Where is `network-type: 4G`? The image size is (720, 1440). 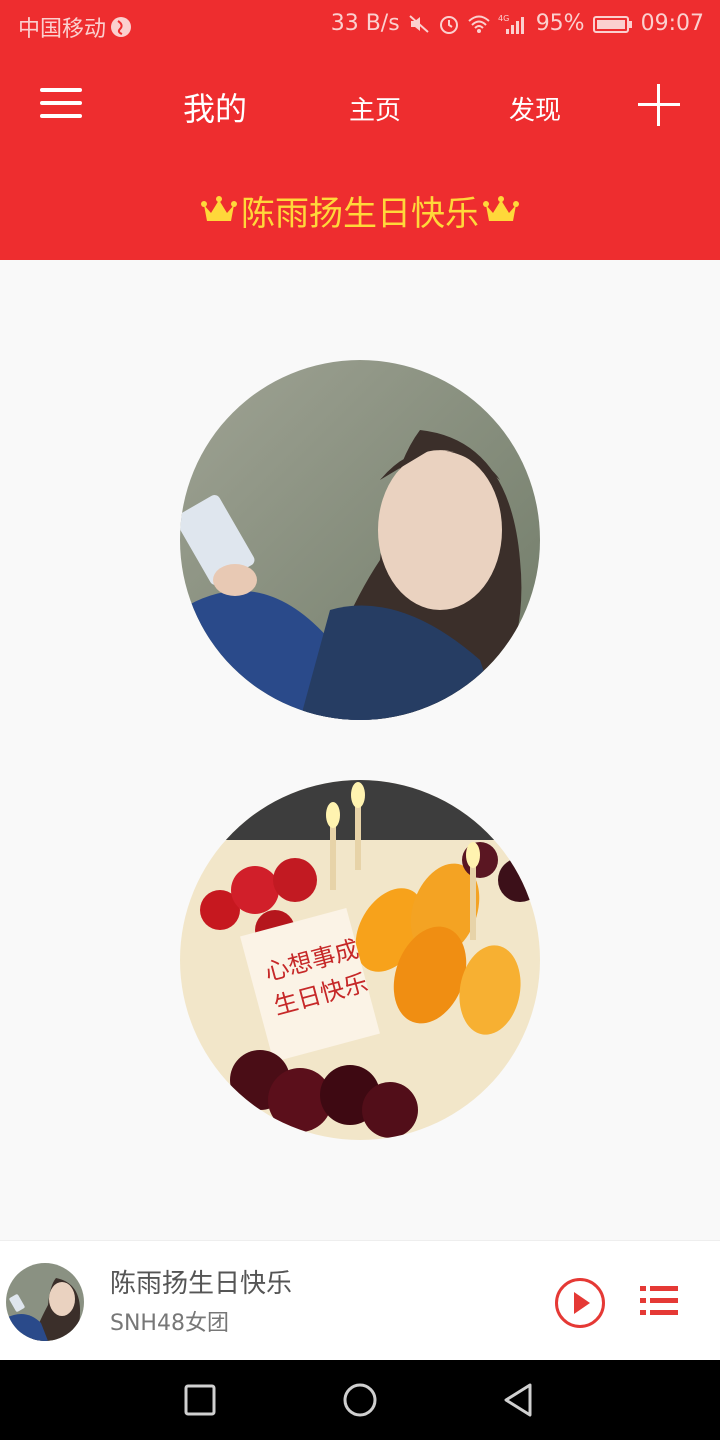 network-type: 4G is located at coordinates (503, 18).